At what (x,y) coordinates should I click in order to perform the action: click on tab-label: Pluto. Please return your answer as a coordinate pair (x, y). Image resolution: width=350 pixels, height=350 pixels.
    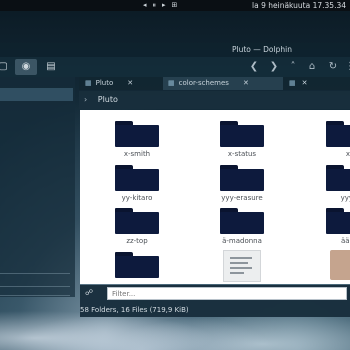
    Looking at the image, I should click on (104, 83).